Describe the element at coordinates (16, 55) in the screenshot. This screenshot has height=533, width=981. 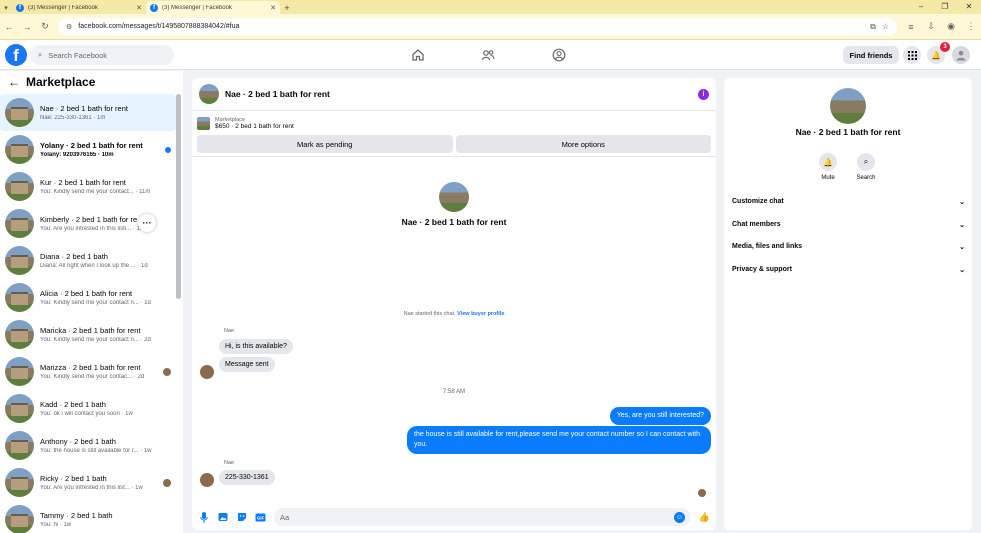
I see `facebook-logo-icon: f` at that location.